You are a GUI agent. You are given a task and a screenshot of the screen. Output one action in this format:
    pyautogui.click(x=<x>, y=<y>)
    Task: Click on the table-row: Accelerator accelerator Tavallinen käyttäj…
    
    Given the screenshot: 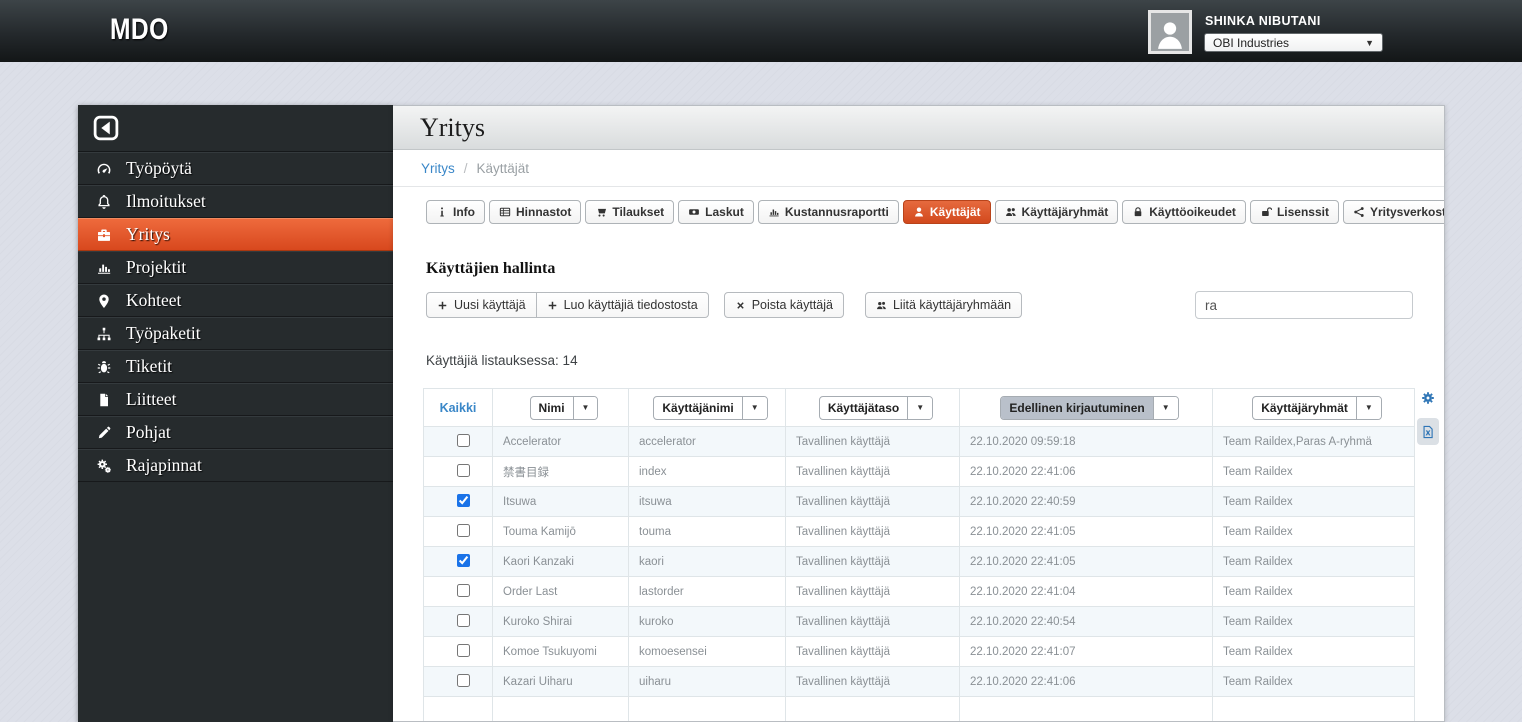 What is the action you would take?
    pyautogui.click(x=919, y=441)
    